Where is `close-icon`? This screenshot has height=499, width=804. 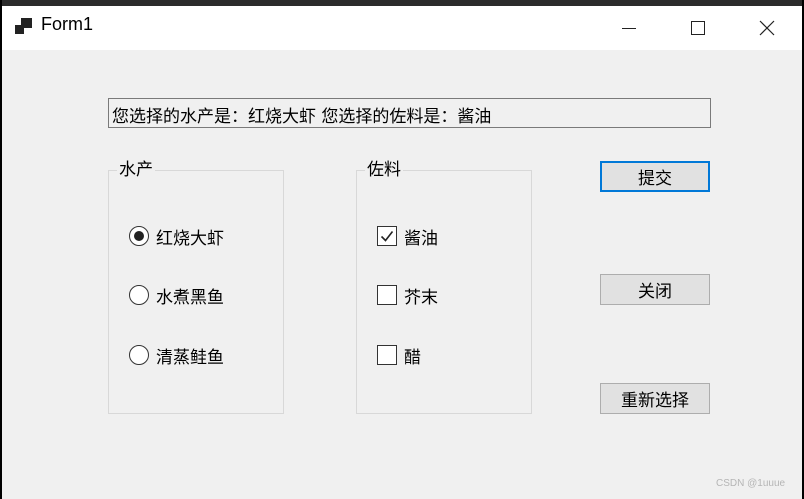 close-icon is located at coordinates (766, 28).